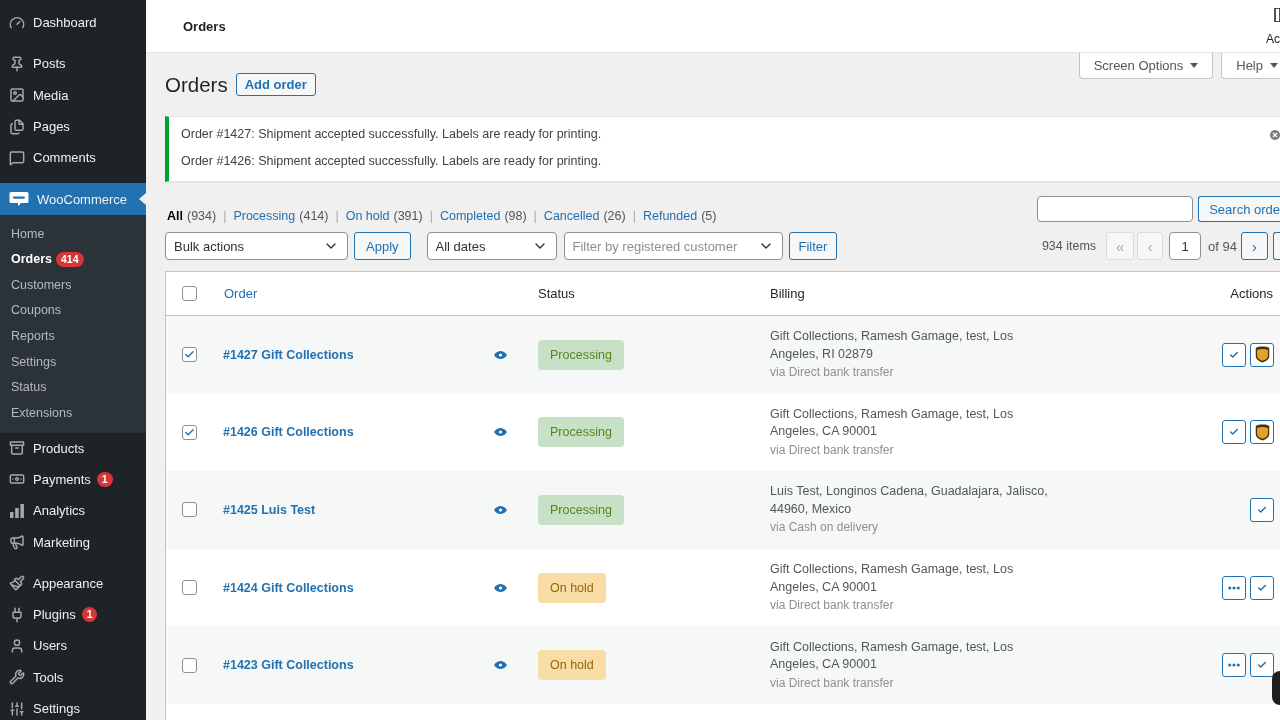 The image size is (1280, 720). What do you see at coordinates (614, 216) in the screenshot?
I see `filter-count: (26)` at bounding box center [614, 216].